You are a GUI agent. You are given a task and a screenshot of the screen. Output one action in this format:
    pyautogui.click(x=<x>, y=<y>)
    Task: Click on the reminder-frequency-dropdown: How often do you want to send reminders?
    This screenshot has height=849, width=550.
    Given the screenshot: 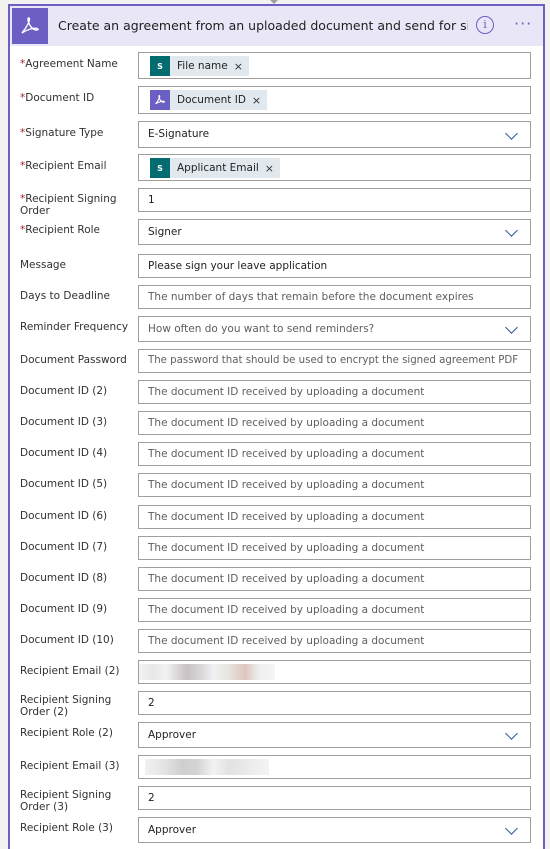 What is the action you would take?
    pyautogui.click(x=334, y=329)
    